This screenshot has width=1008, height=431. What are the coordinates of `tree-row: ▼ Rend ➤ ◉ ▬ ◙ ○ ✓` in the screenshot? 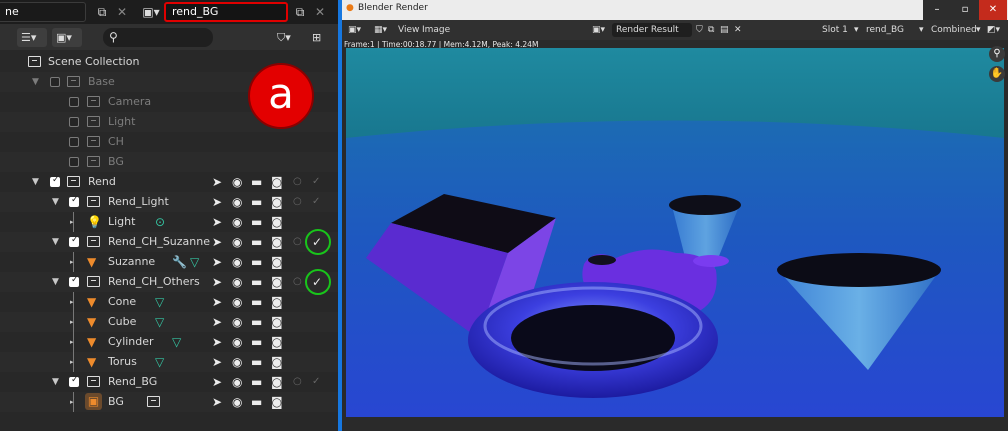 It's located at (169, 182).